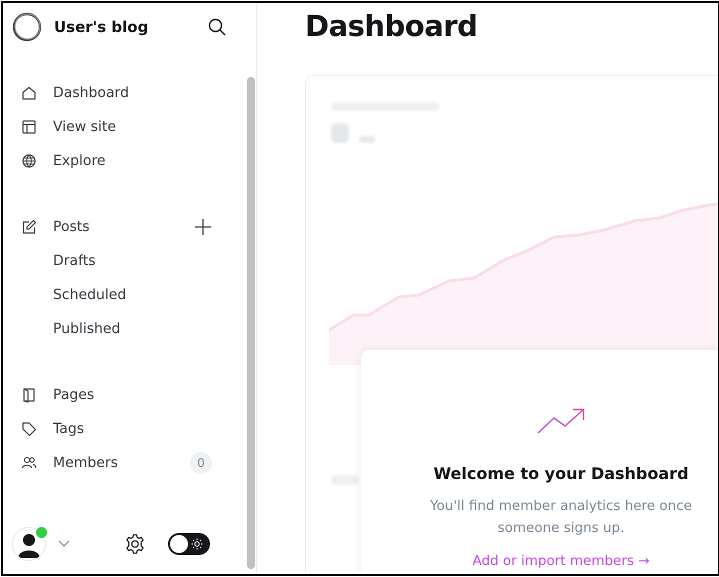 This screenshot has width=719, height=577. What do you see at coordinates (84, 127) in the screenshot?
I see `nav-item: View site` at bounding box center [84, 127].